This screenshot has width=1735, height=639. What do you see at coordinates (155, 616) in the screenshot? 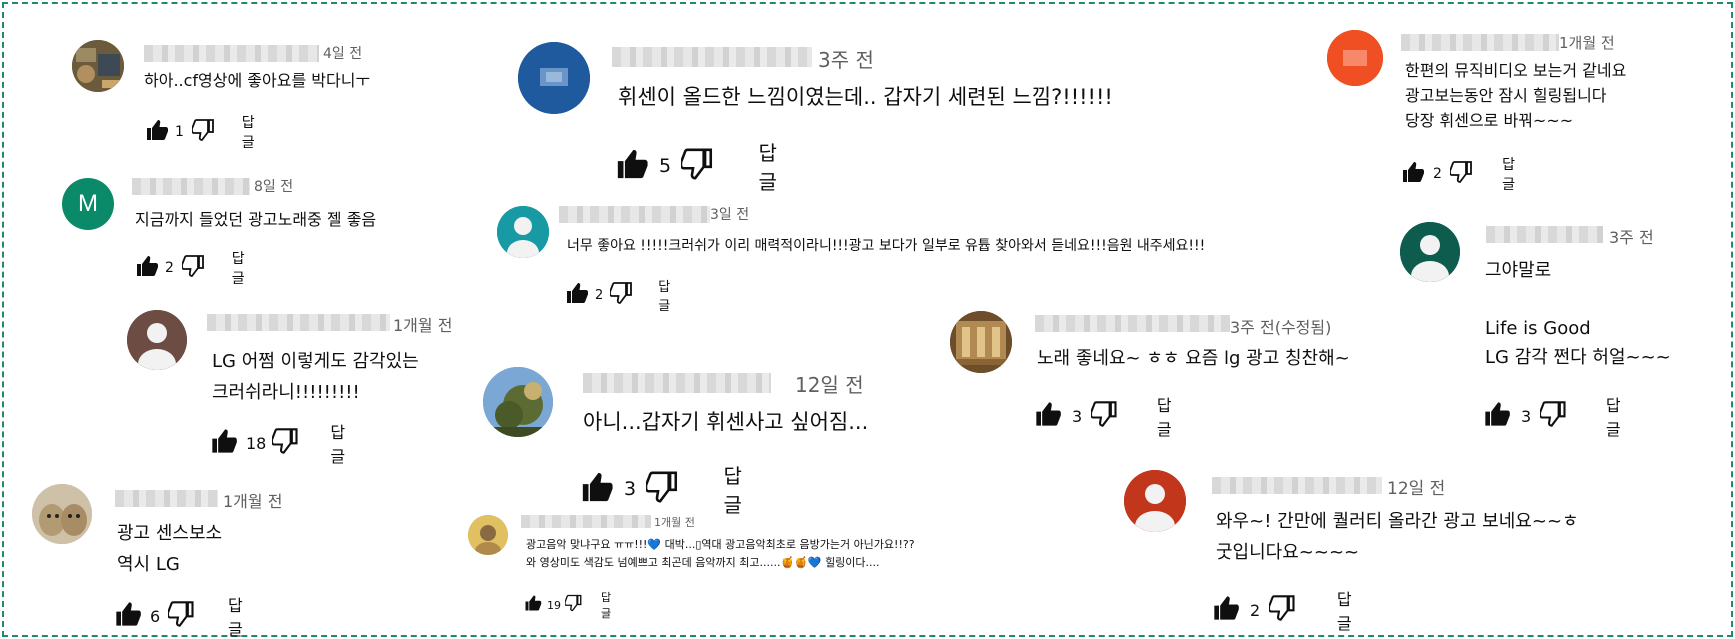
I see `like-count: 6` at bounding box center [155, 616].